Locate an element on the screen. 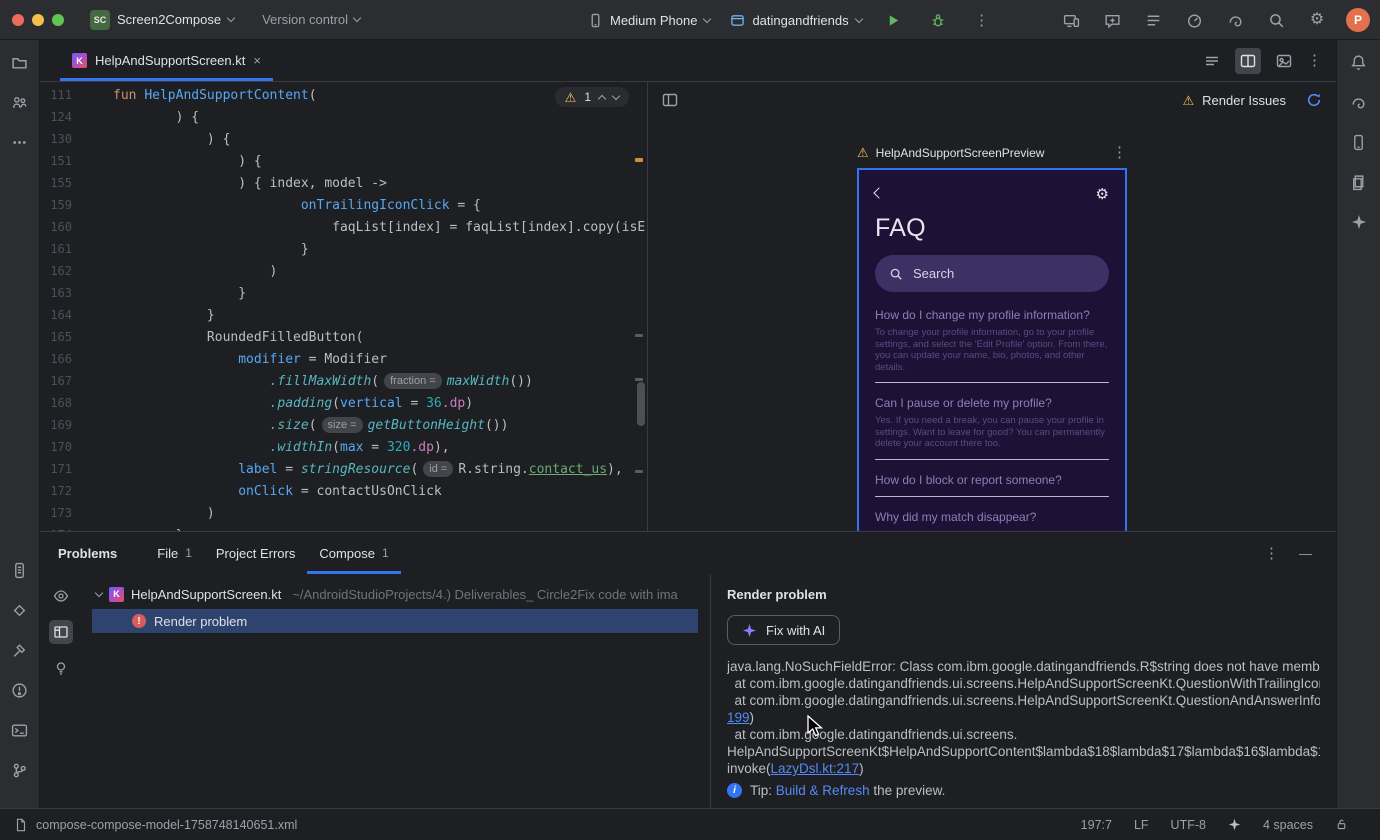 Image resolution: width=1380 pixels, height=840 pixels. code-line: 165 RoundedFilledButton( is located at coordinates (343, 337).